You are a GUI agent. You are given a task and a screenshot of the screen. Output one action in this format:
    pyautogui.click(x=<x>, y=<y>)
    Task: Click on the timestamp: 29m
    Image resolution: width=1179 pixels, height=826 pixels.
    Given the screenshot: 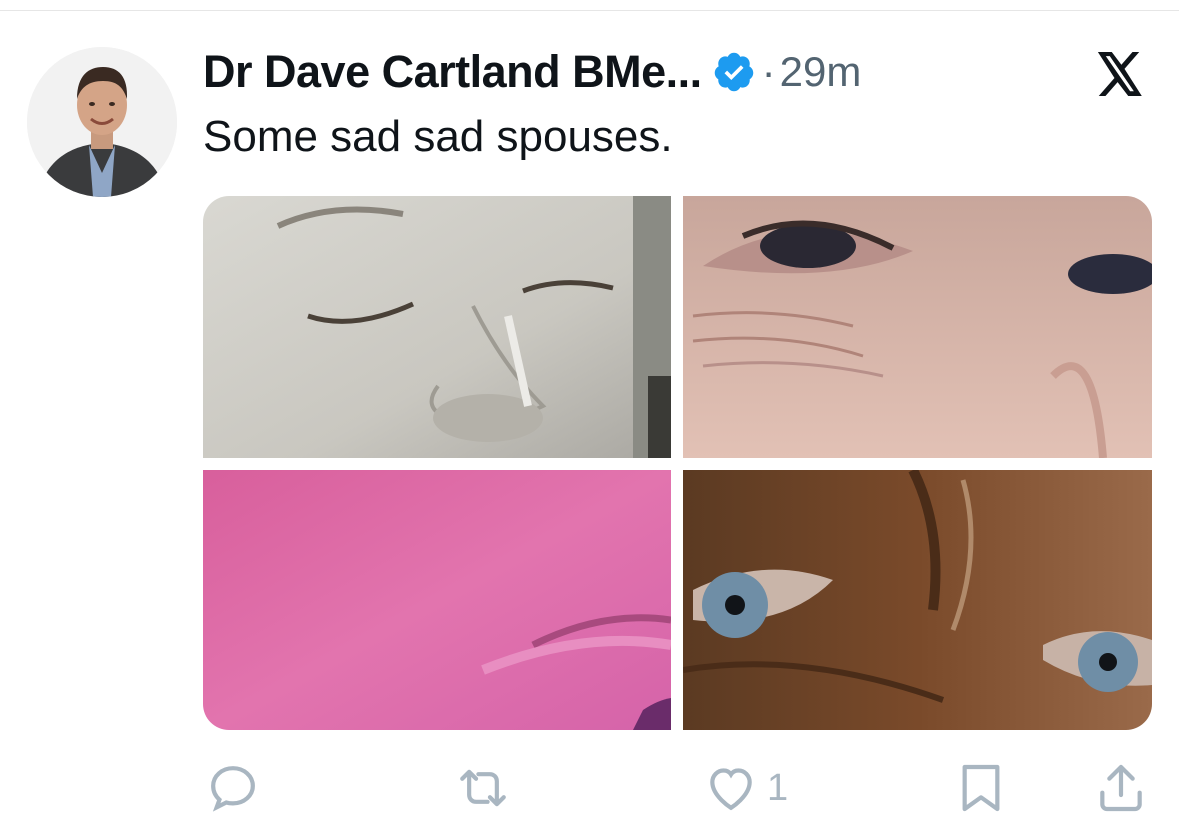 What is the action you would take?
    pyautogui.click(x=821, y=72)
    